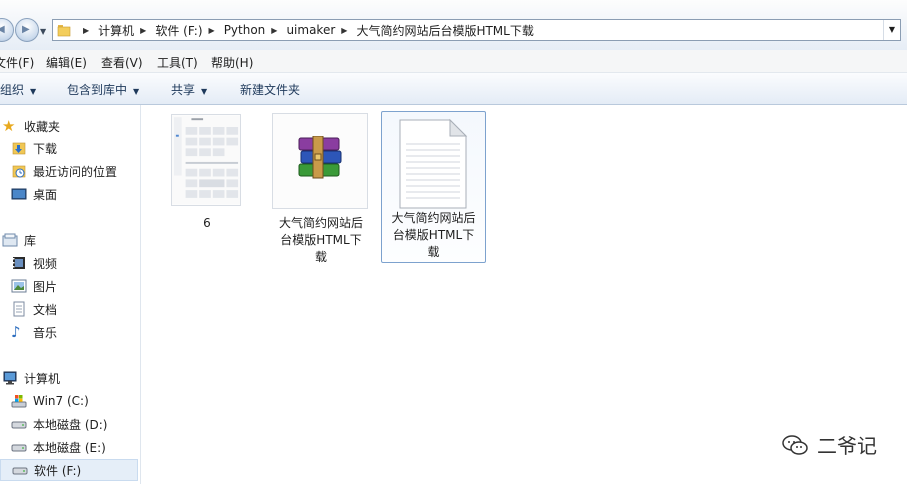  Describe the element at coordinates (2, 29) in the screenshot. I see `back-arrow-icon: ◀` at that location.